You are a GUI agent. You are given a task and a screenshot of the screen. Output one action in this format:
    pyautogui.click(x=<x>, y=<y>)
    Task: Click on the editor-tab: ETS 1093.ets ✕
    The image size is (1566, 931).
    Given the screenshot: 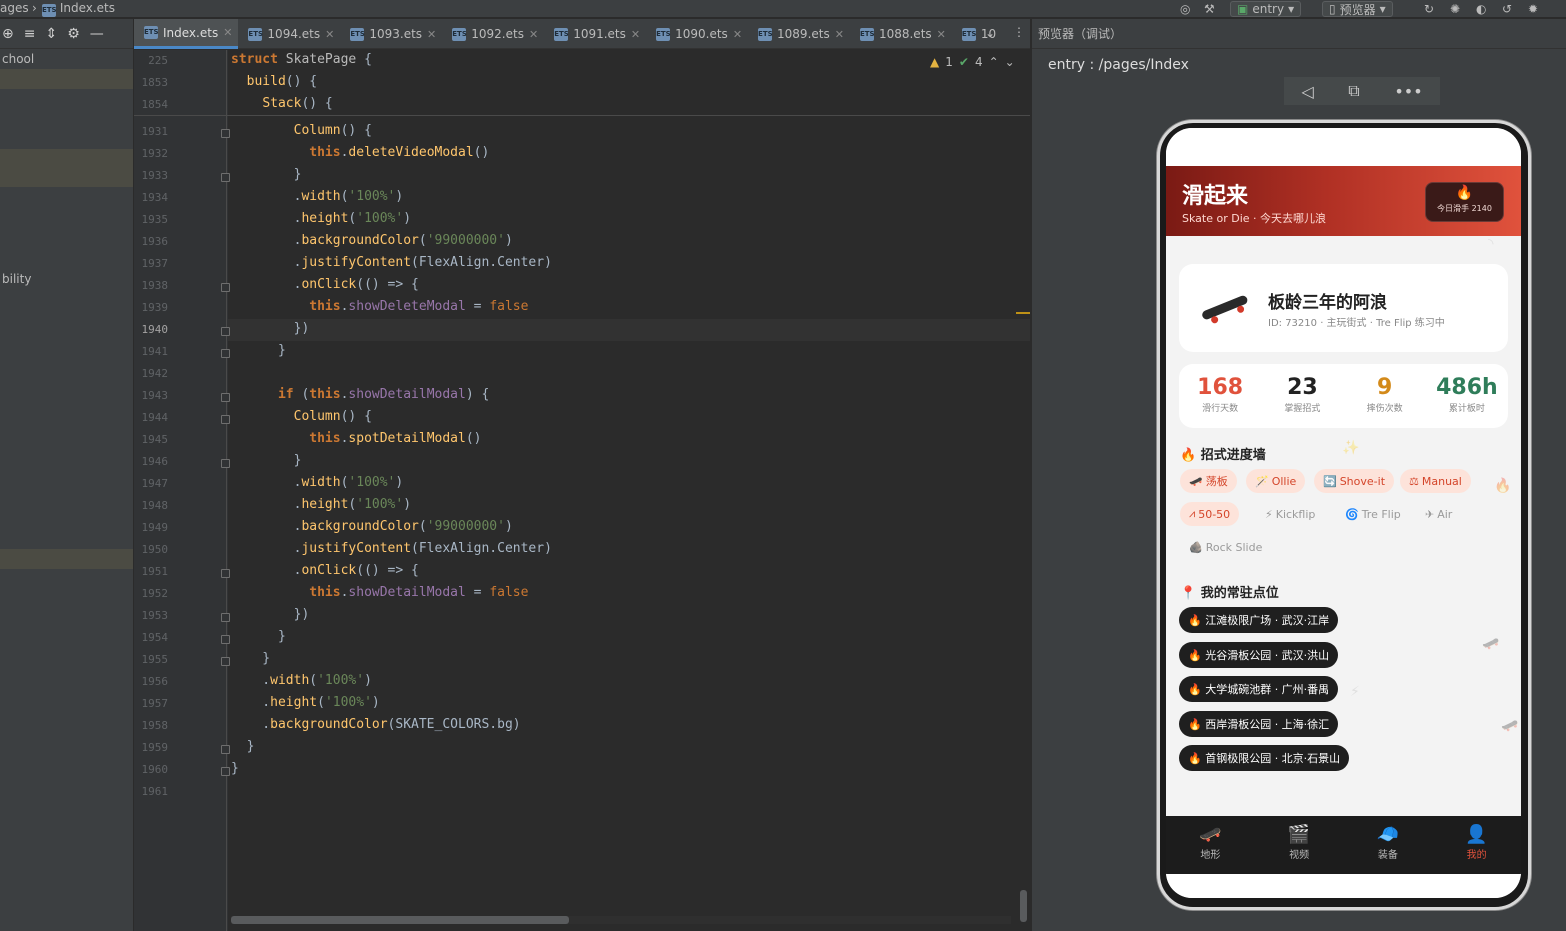 What is the action you would take?
    pyautogui.click(x=391, y=34)
    